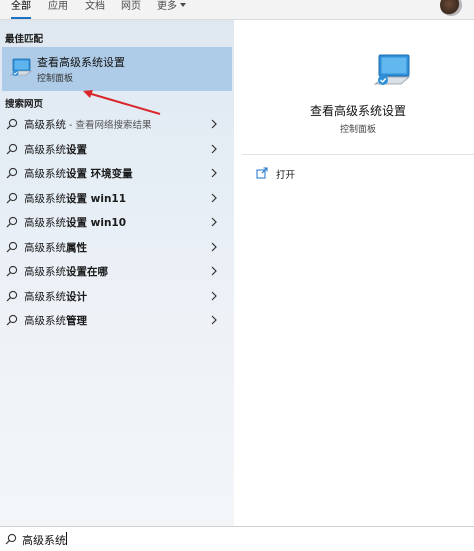 This screenshot has height=551, width=474. What do you see at coordinates (76, 247) in the screenshot?
I see `suggestion-completion: 属性` at bounding box center [76, 247].